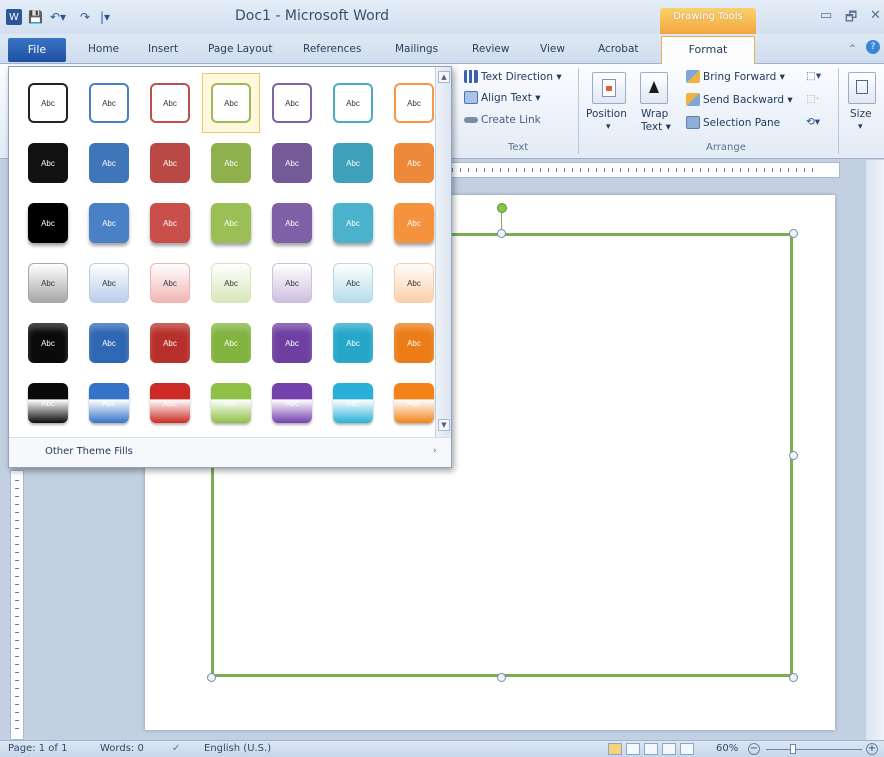 This screenshot has width=884, height=757. I want to click on resize-handle-right, so click(793, 455).